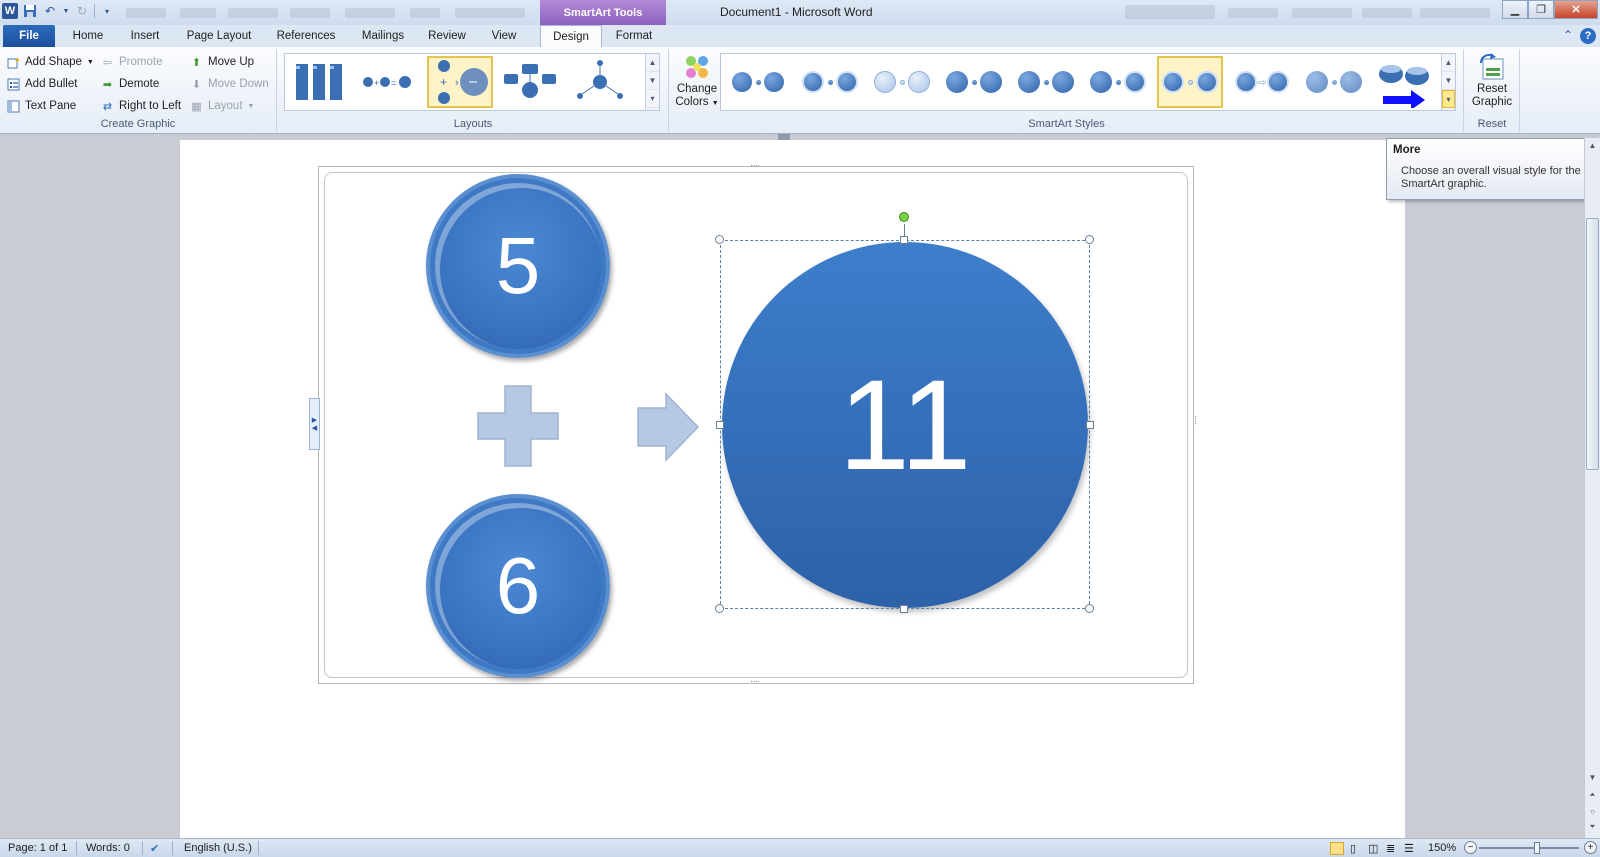 The height and width of the screenshot is (857, 1600). What do you see at coordinates (51, 106) in the screenshot?
I see `text-pane-label: Text Pane` at bounding box center [51, 106].